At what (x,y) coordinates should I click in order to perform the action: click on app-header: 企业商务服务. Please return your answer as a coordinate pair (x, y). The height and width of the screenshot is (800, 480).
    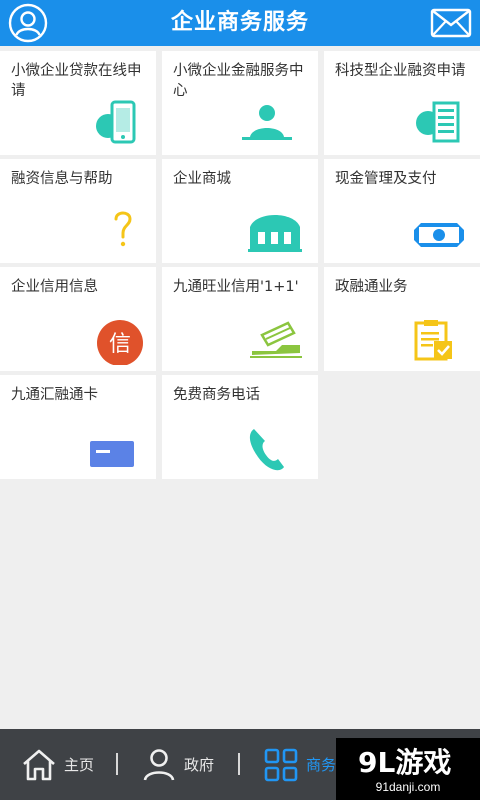
    Looking at the image, I should click on (240, 23).